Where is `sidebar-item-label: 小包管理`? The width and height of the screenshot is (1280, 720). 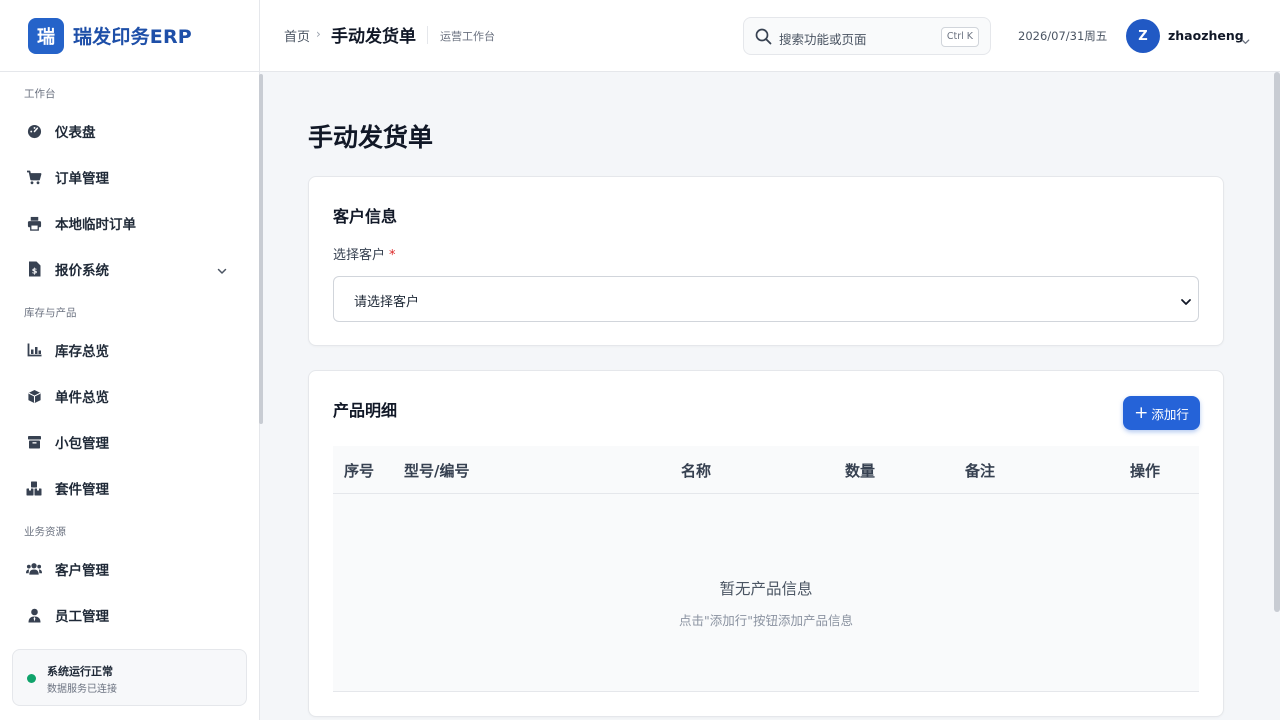 sidebar-item-label: 小包管理 is located at coordinates (82, 444).